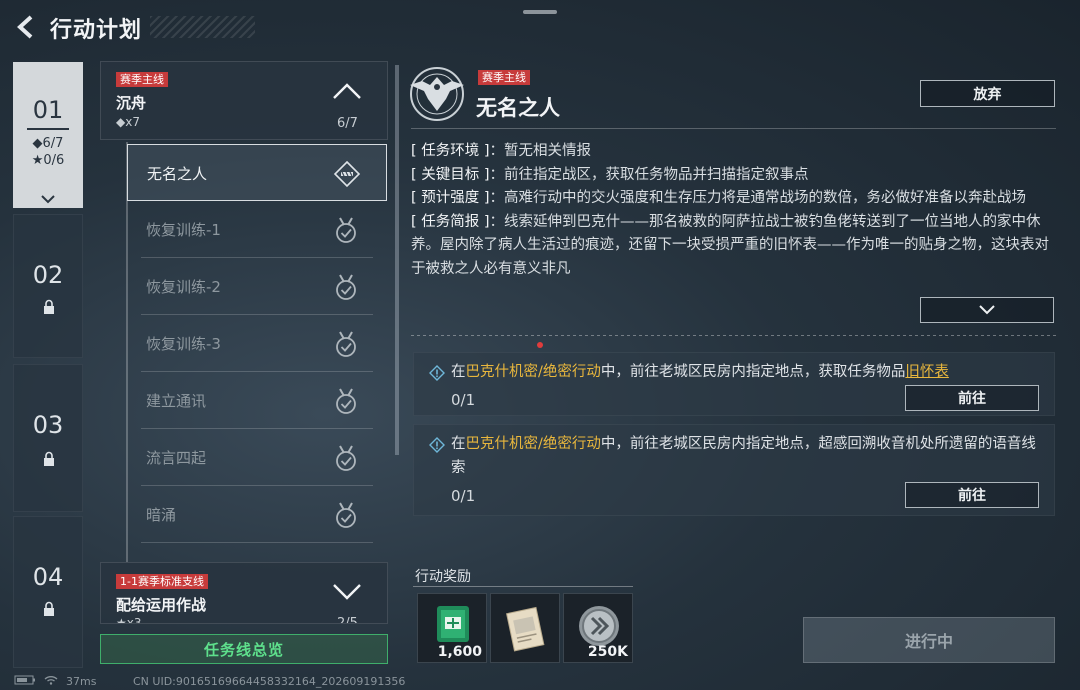 This screenshot has height=690, width=1080. Describe the element at coordinates (202, 27) in the screenshot. I see `header-decoration` at that location.